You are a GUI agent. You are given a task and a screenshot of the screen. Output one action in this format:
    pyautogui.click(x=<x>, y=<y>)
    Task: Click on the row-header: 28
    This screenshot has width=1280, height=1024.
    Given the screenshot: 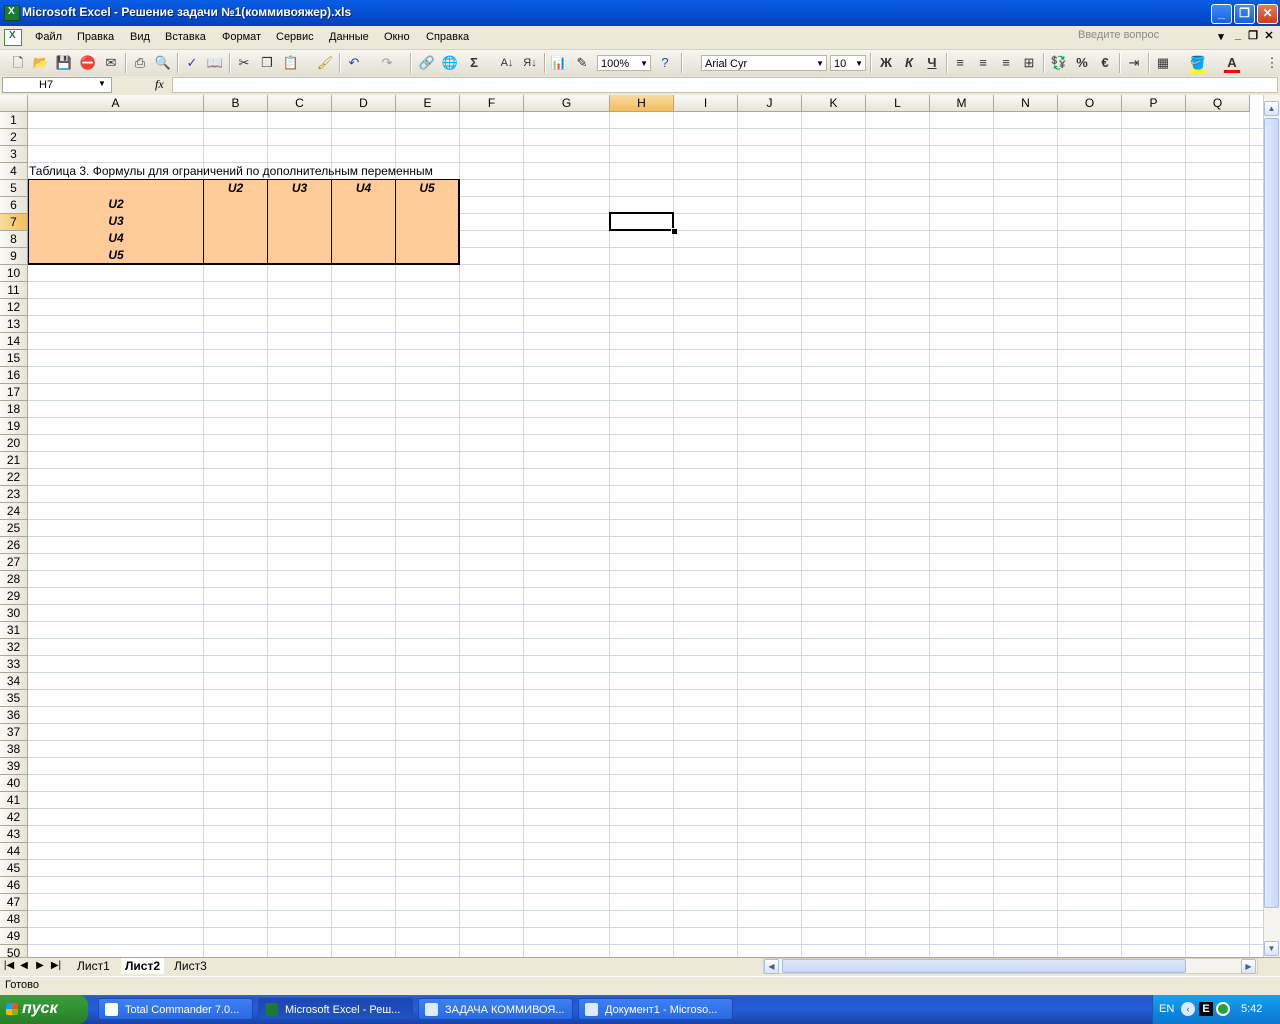 What is the action you would take?
    pyautogui.click(x=14, y=579)
    